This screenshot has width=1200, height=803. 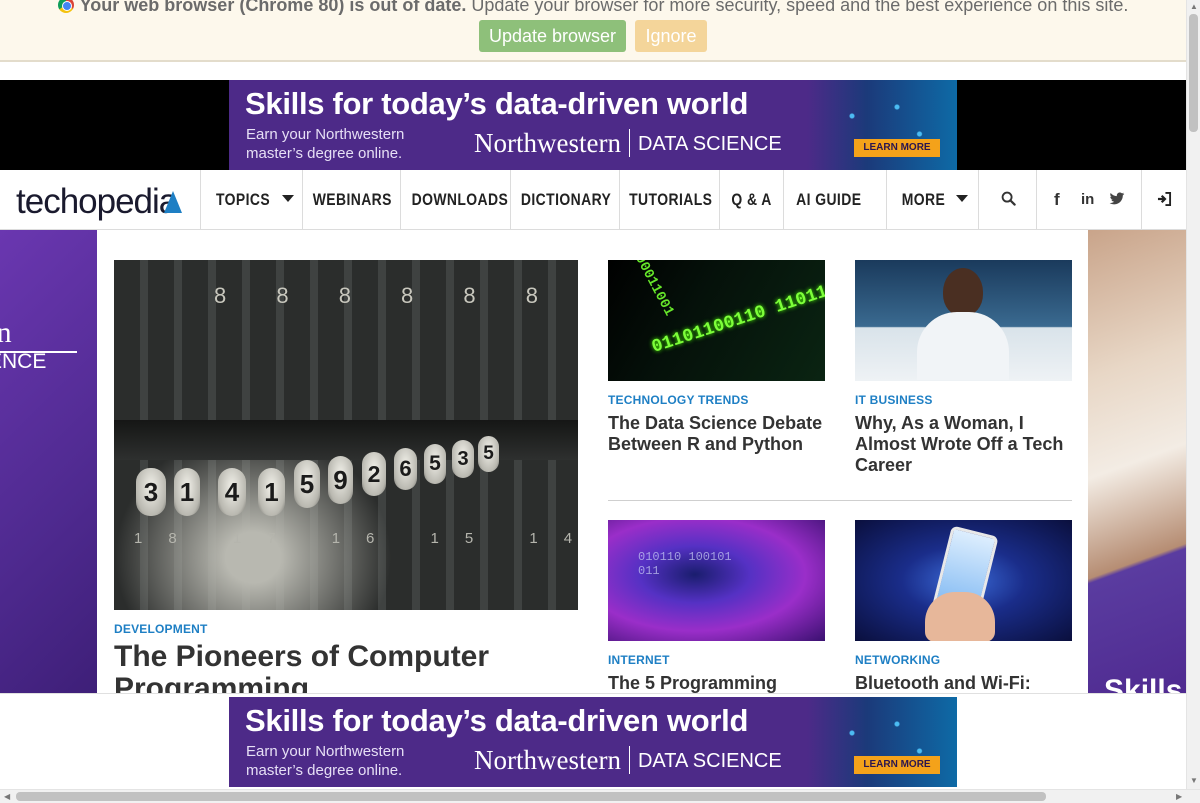 I want to click on left-skin-ad: estern ENCE, so click(x=48, y=461).